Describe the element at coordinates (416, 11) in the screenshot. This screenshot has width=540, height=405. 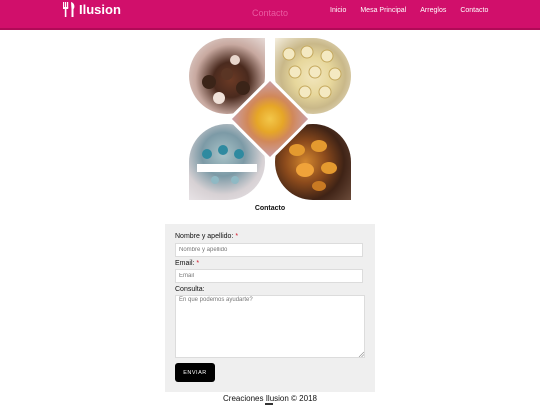
I see `main-nav: Inicio Mesa Principal Arreglos Contacto` at that location.